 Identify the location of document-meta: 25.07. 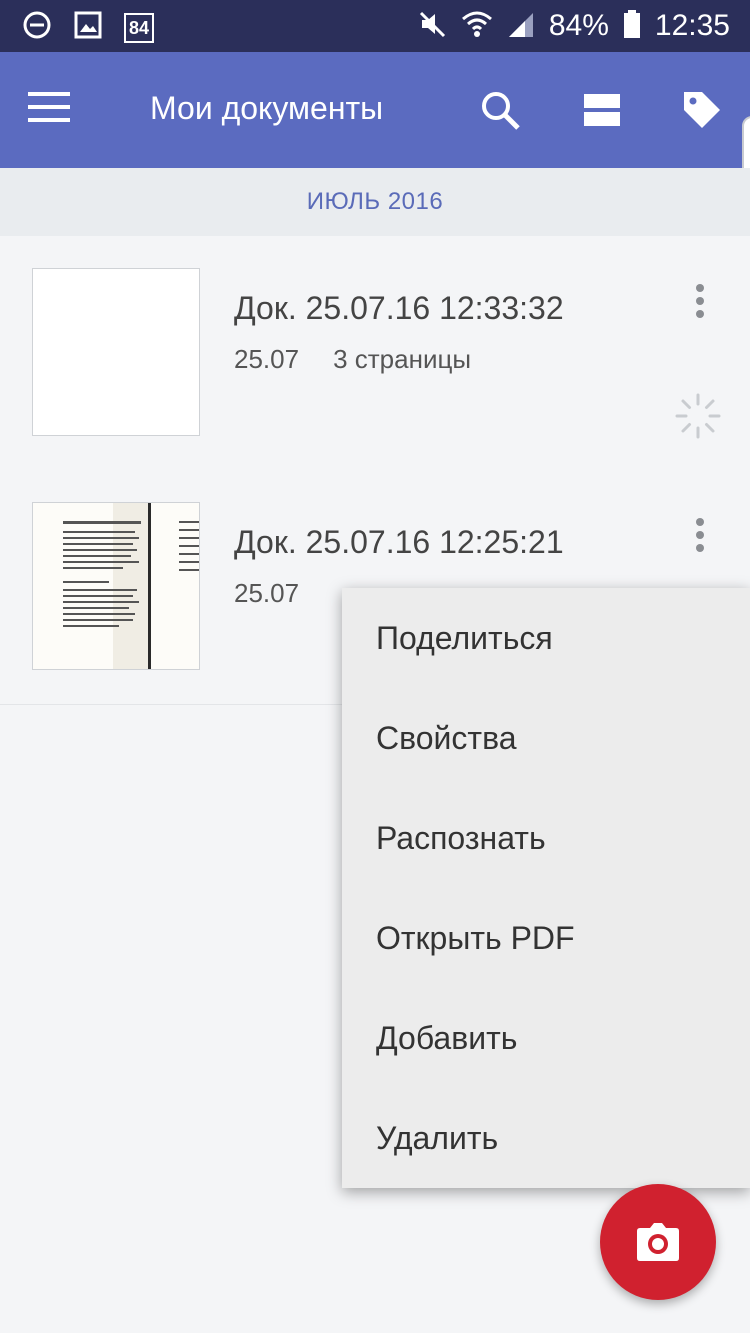
(266, 593).